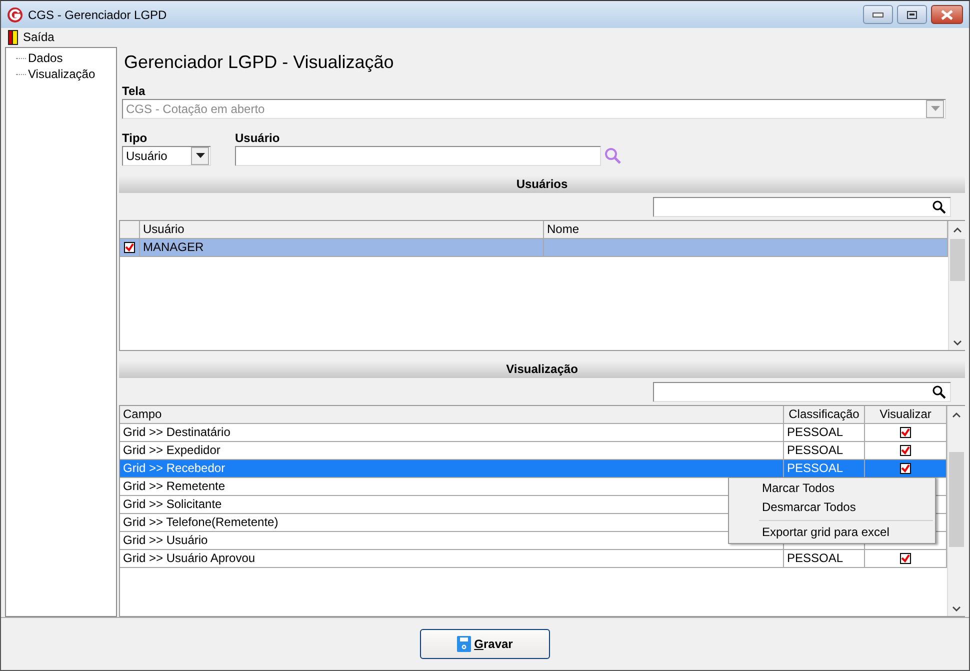  I want to click on field-label: Tipo, so click(134, 138).